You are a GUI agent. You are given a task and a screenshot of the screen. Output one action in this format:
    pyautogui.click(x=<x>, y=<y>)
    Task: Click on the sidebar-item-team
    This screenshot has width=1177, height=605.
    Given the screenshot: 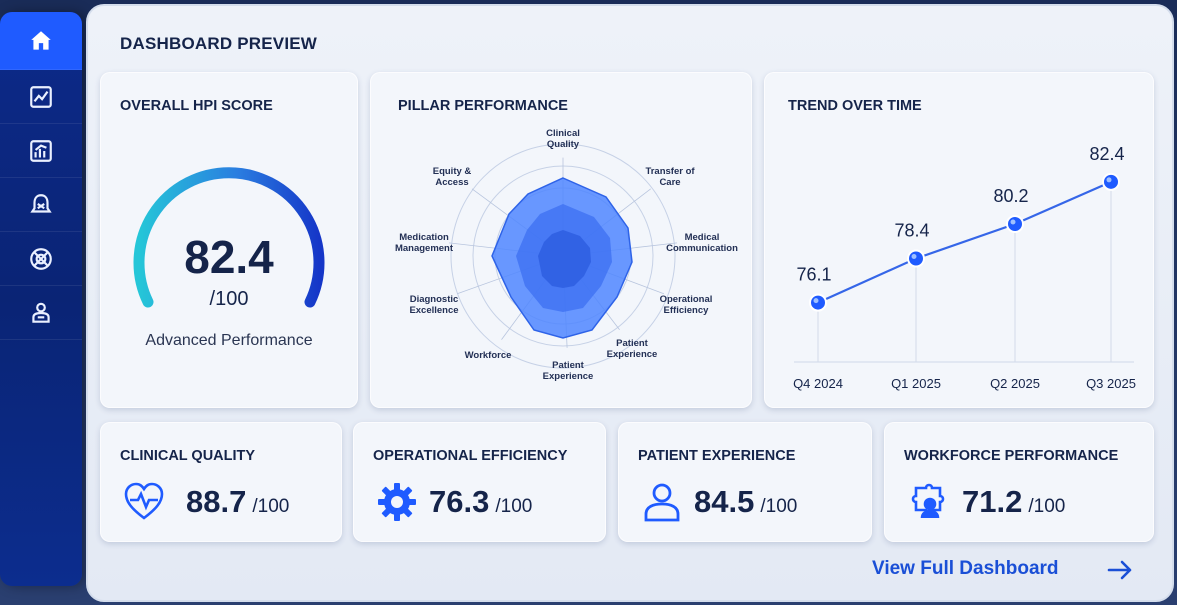 What is the action you would take?
    pyautogui.click(x=41, y=313)
    